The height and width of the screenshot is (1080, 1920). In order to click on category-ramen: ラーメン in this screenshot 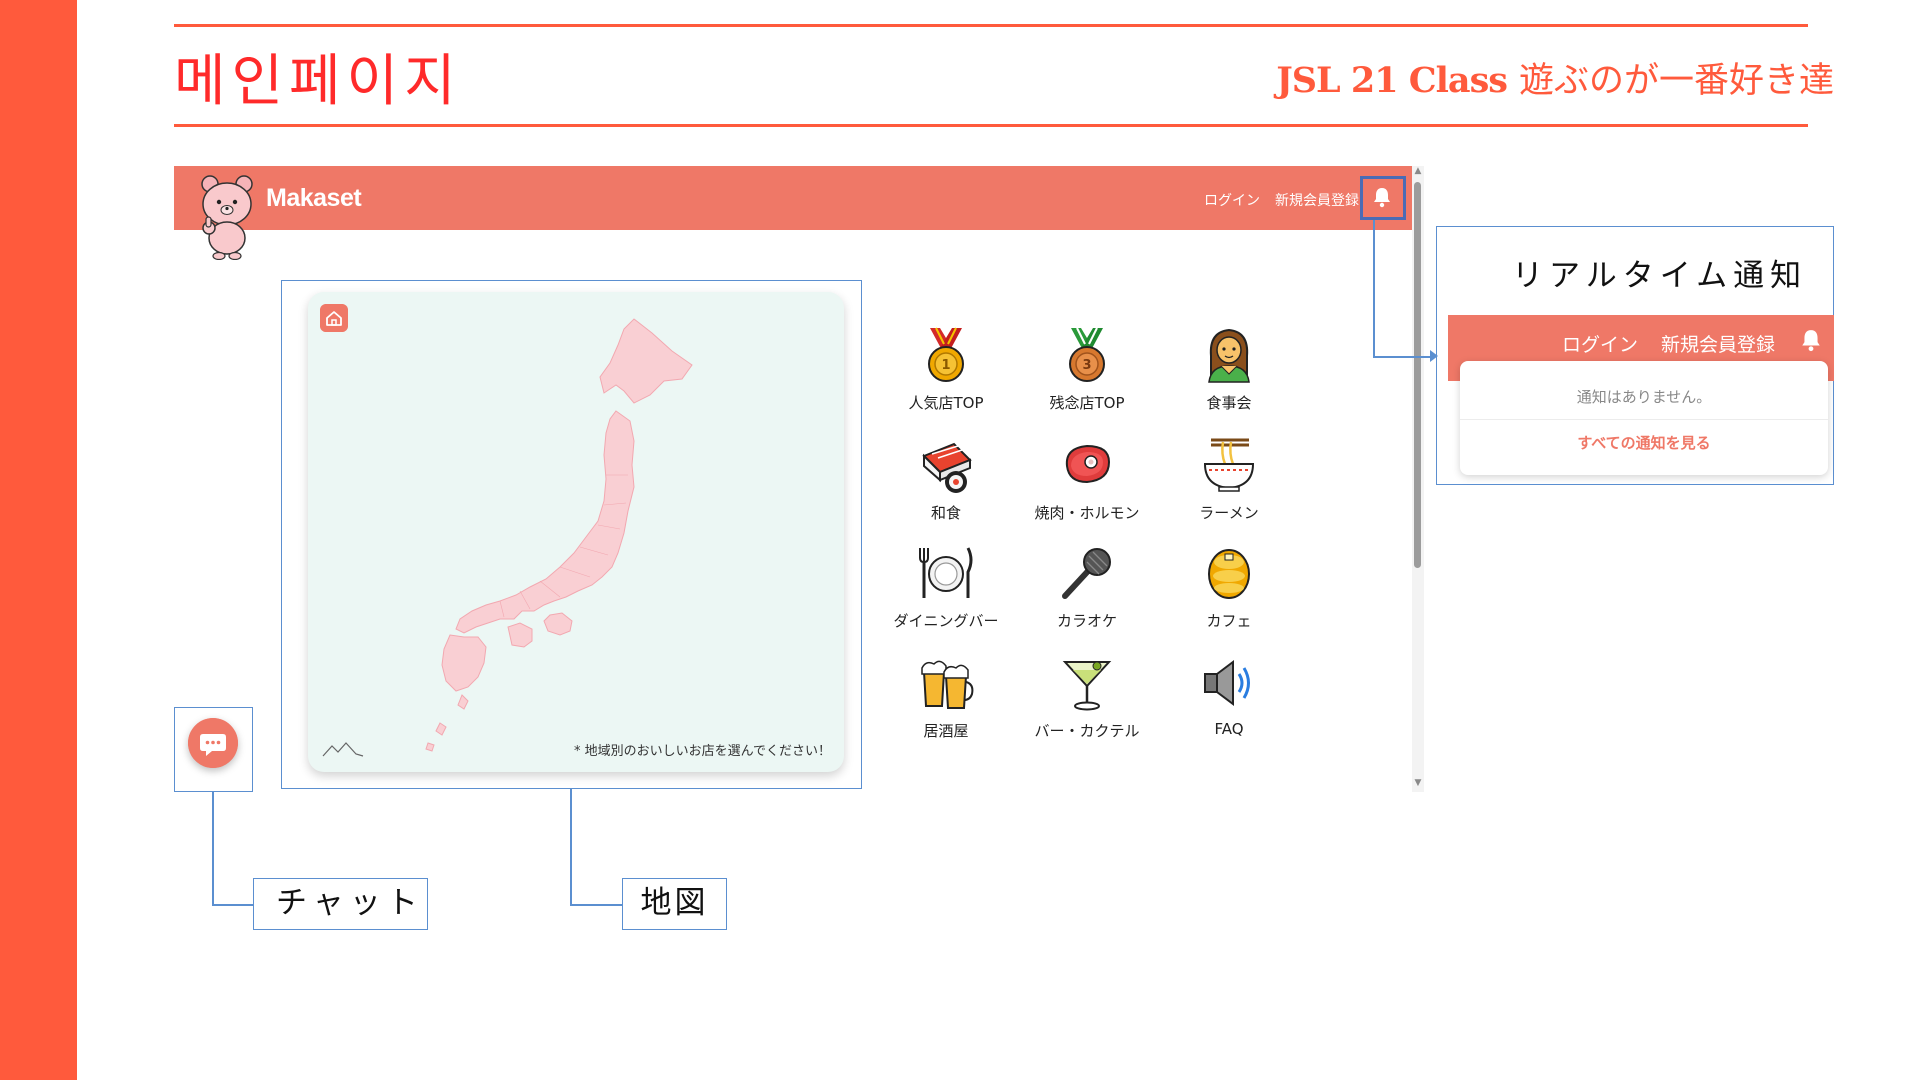, I will do `click(1229, 479)`.